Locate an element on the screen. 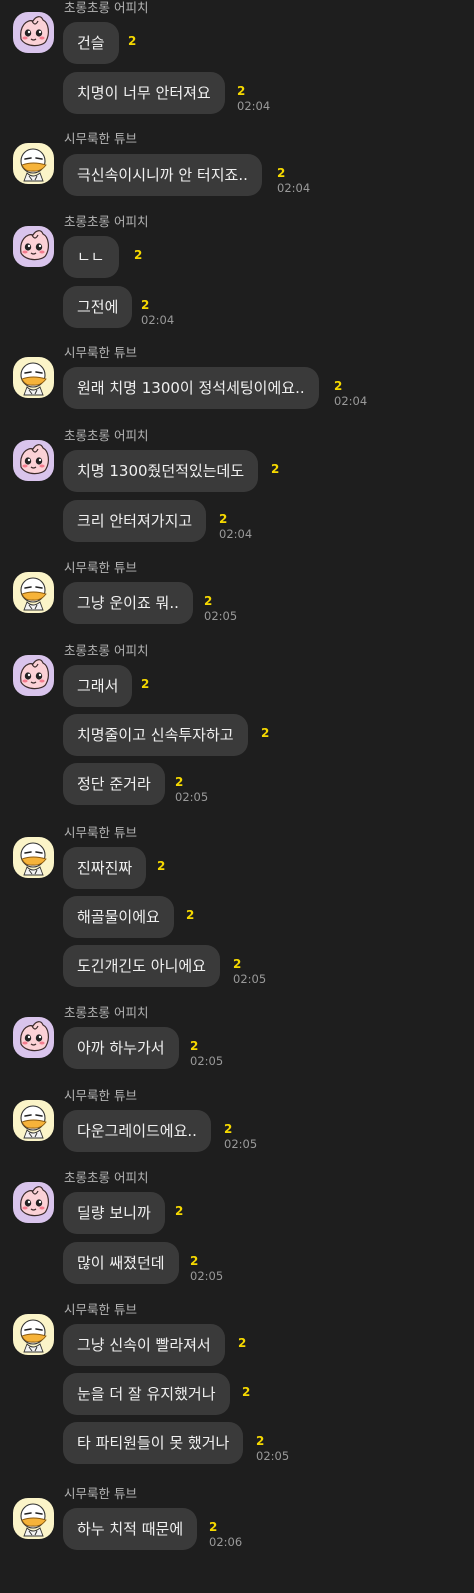  message-group: 시무룩한 튜브 하누 치적 때문에 2 02:06 is located at coordinates (237, 1518).